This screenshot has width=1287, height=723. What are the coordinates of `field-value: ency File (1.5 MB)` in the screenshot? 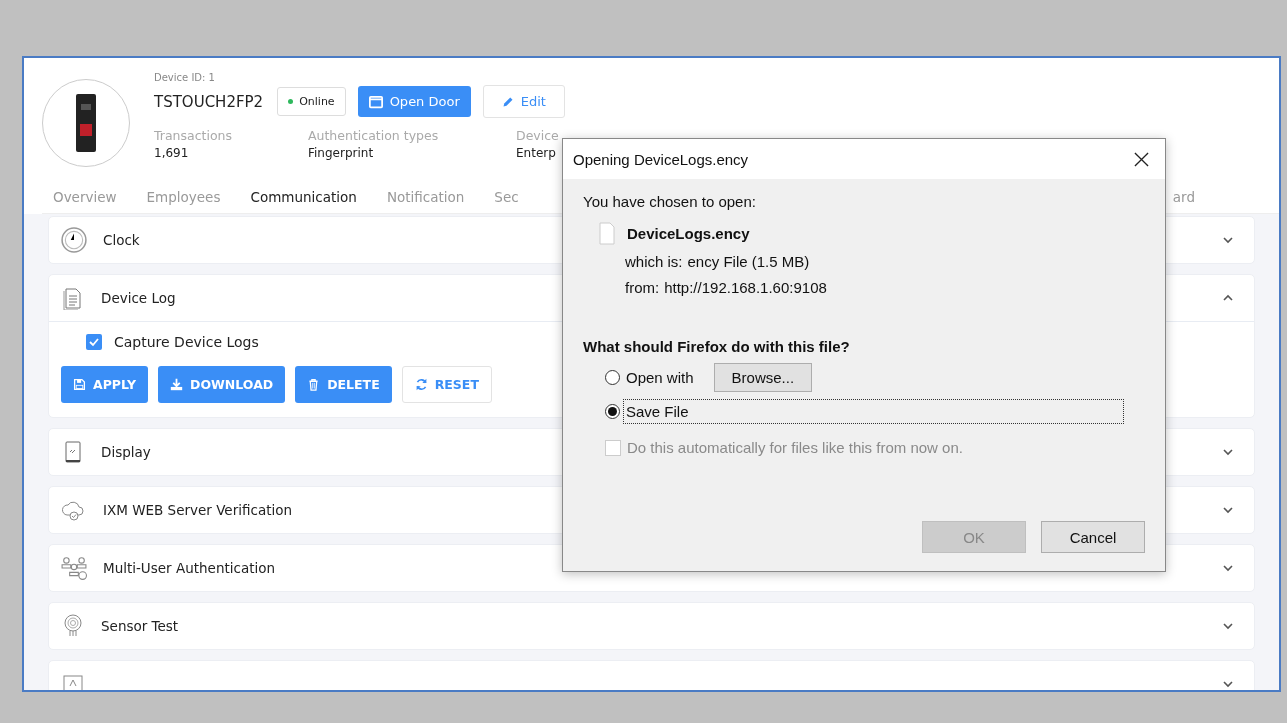 It's located at (748, 261).